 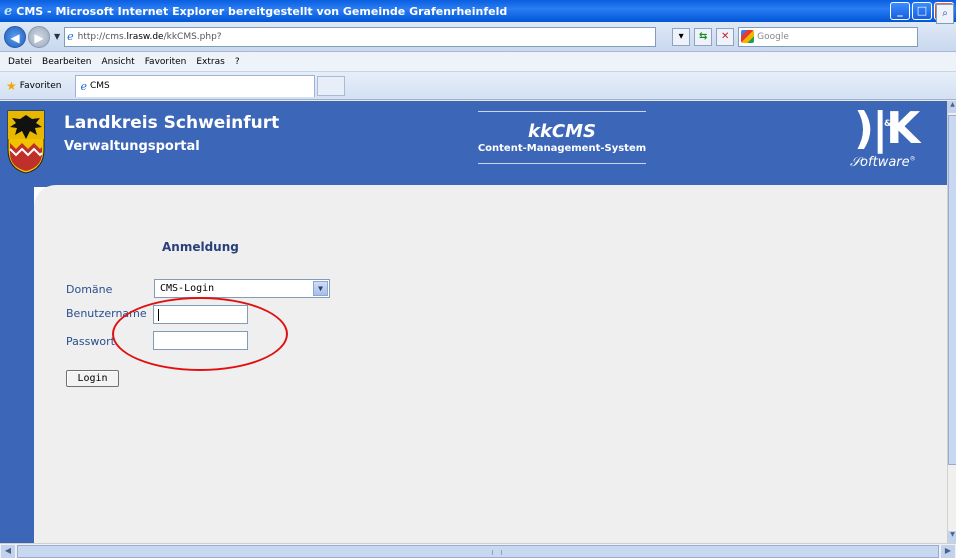 What do you see at coordinates (562, 148) in the screenshot?
I see `cms-subtitle: Content-Management-System` at bounding box center [562, 148].